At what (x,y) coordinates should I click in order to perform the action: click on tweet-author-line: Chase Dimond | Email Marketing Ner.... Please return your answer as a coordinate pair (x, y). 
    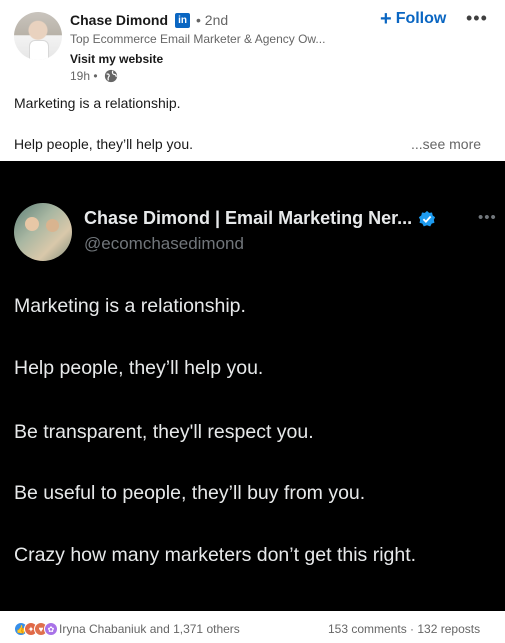
    Looking at the image, I should click on (260, 218).